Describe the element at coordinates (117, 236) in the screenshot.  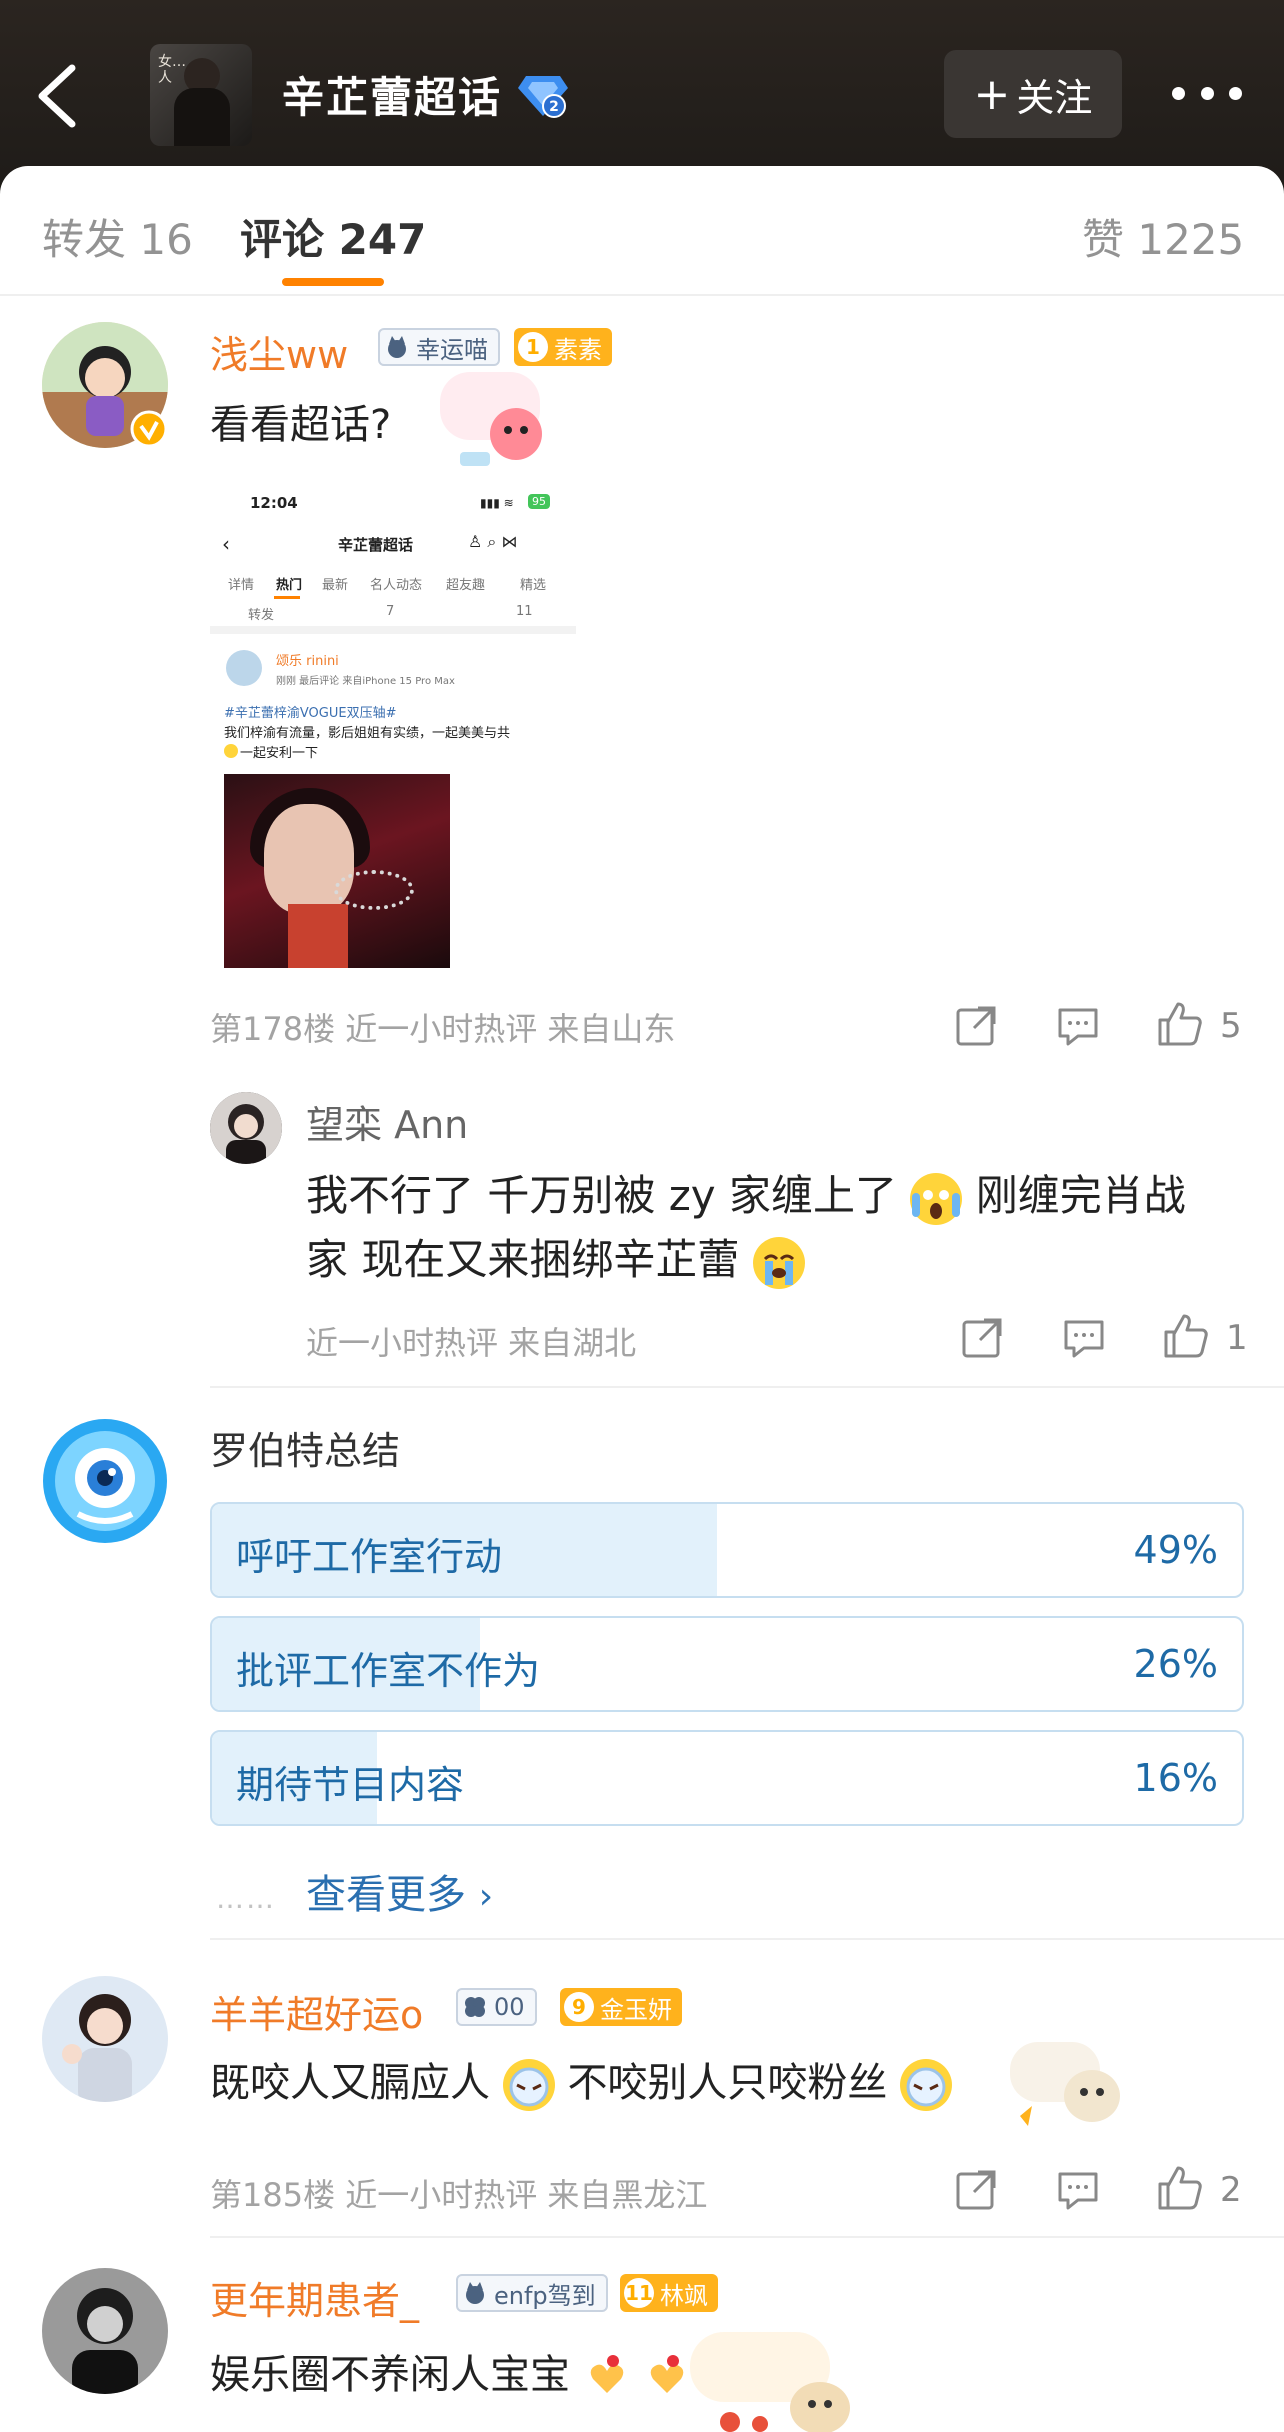
I see `tab-reposts: 转发 16` at that location.